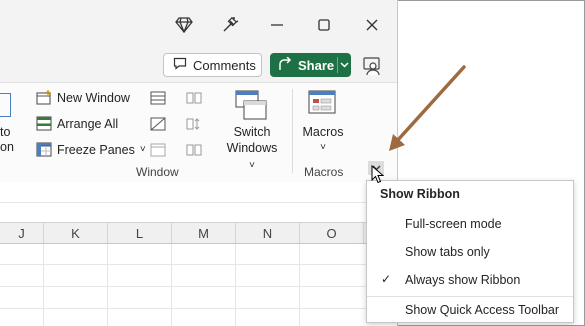 The height and width of the screenshot is (326, 585). Describe the element at coordinates (43, 97) in the screenshot. I see `new-window-icon` at that location.